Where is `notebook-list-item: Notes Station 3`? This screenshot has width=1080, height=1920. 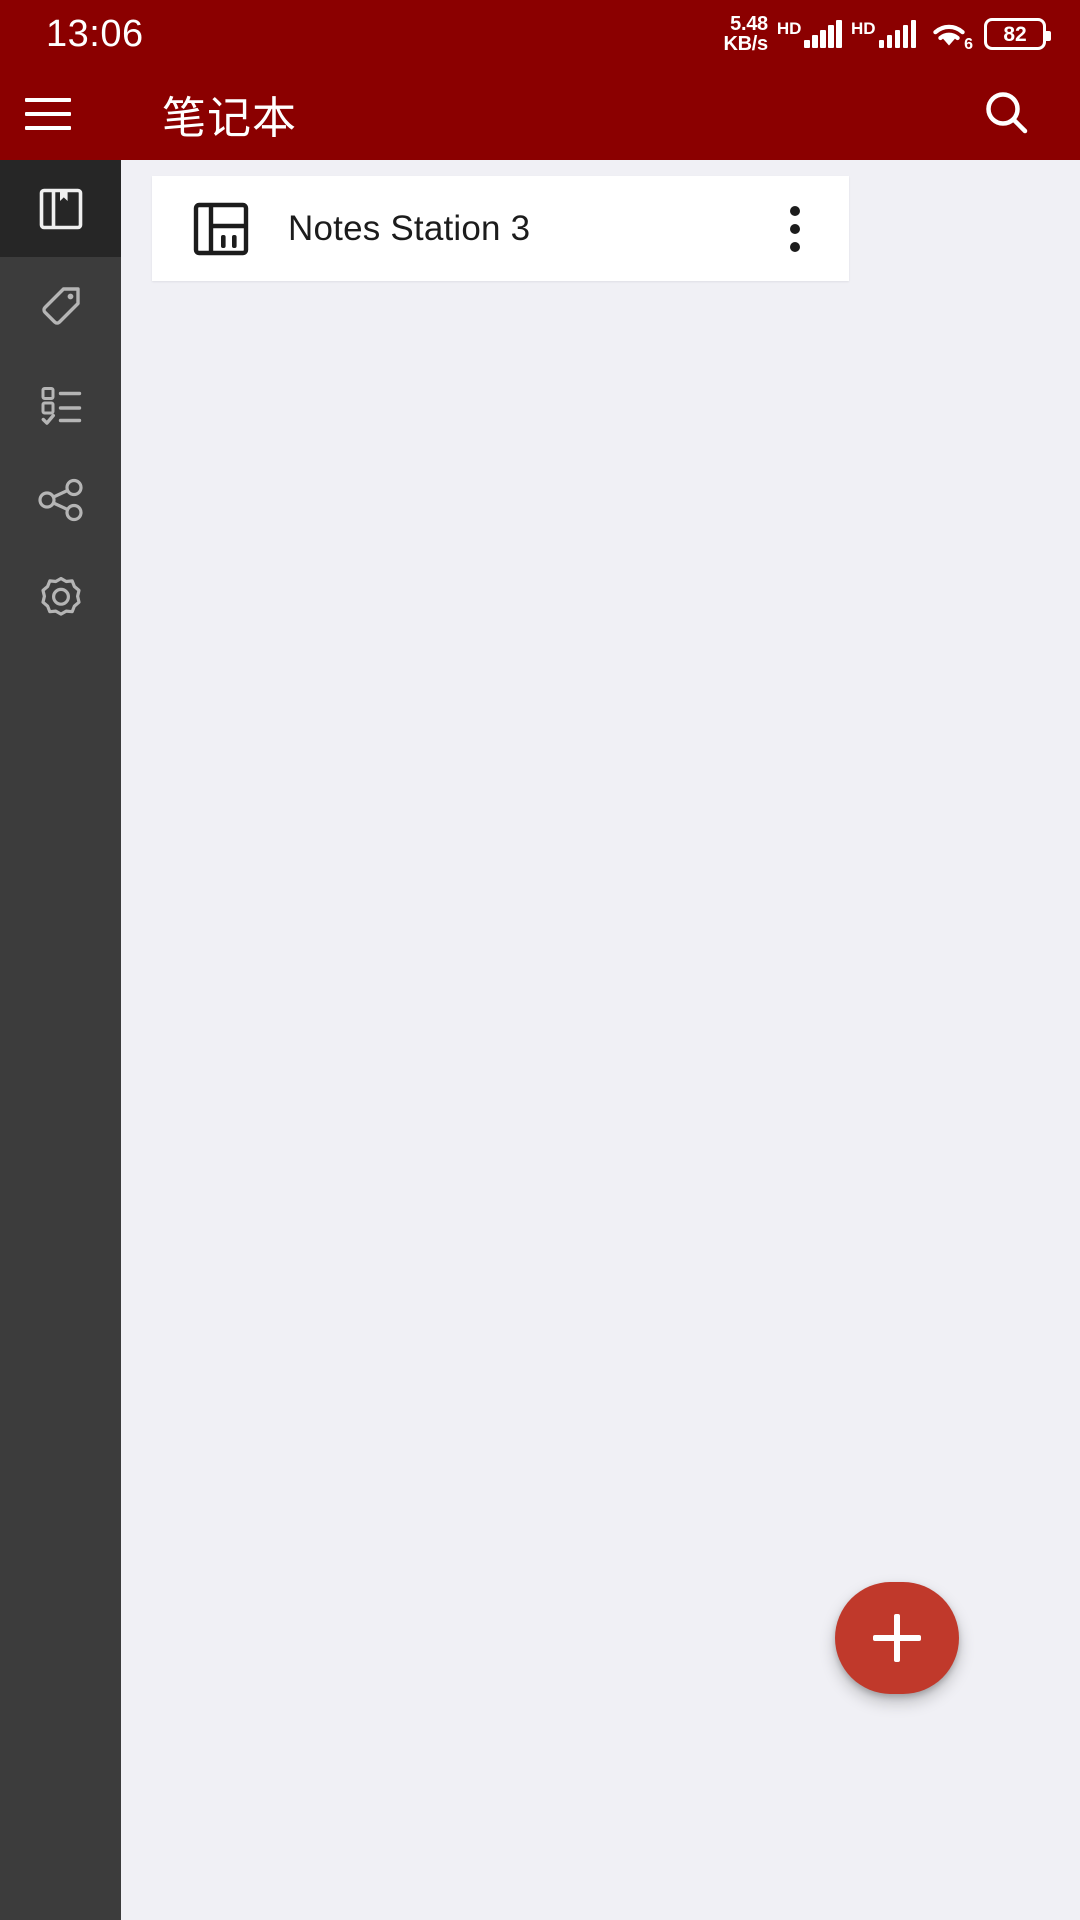
notebook-list-item: Notes Station 3 is located at coordinates (500, 228).